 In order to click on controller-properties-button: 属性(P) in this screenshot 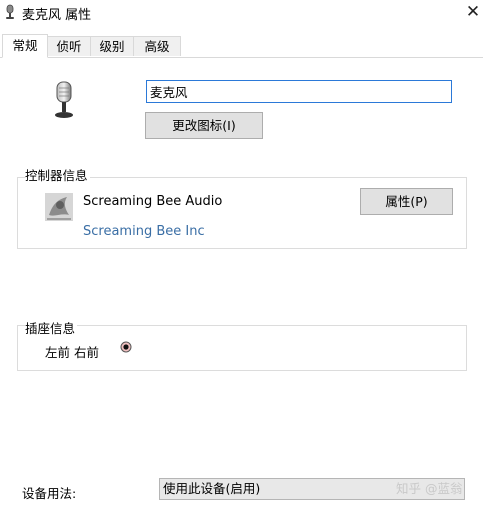, I will do `click(406, 201)`.